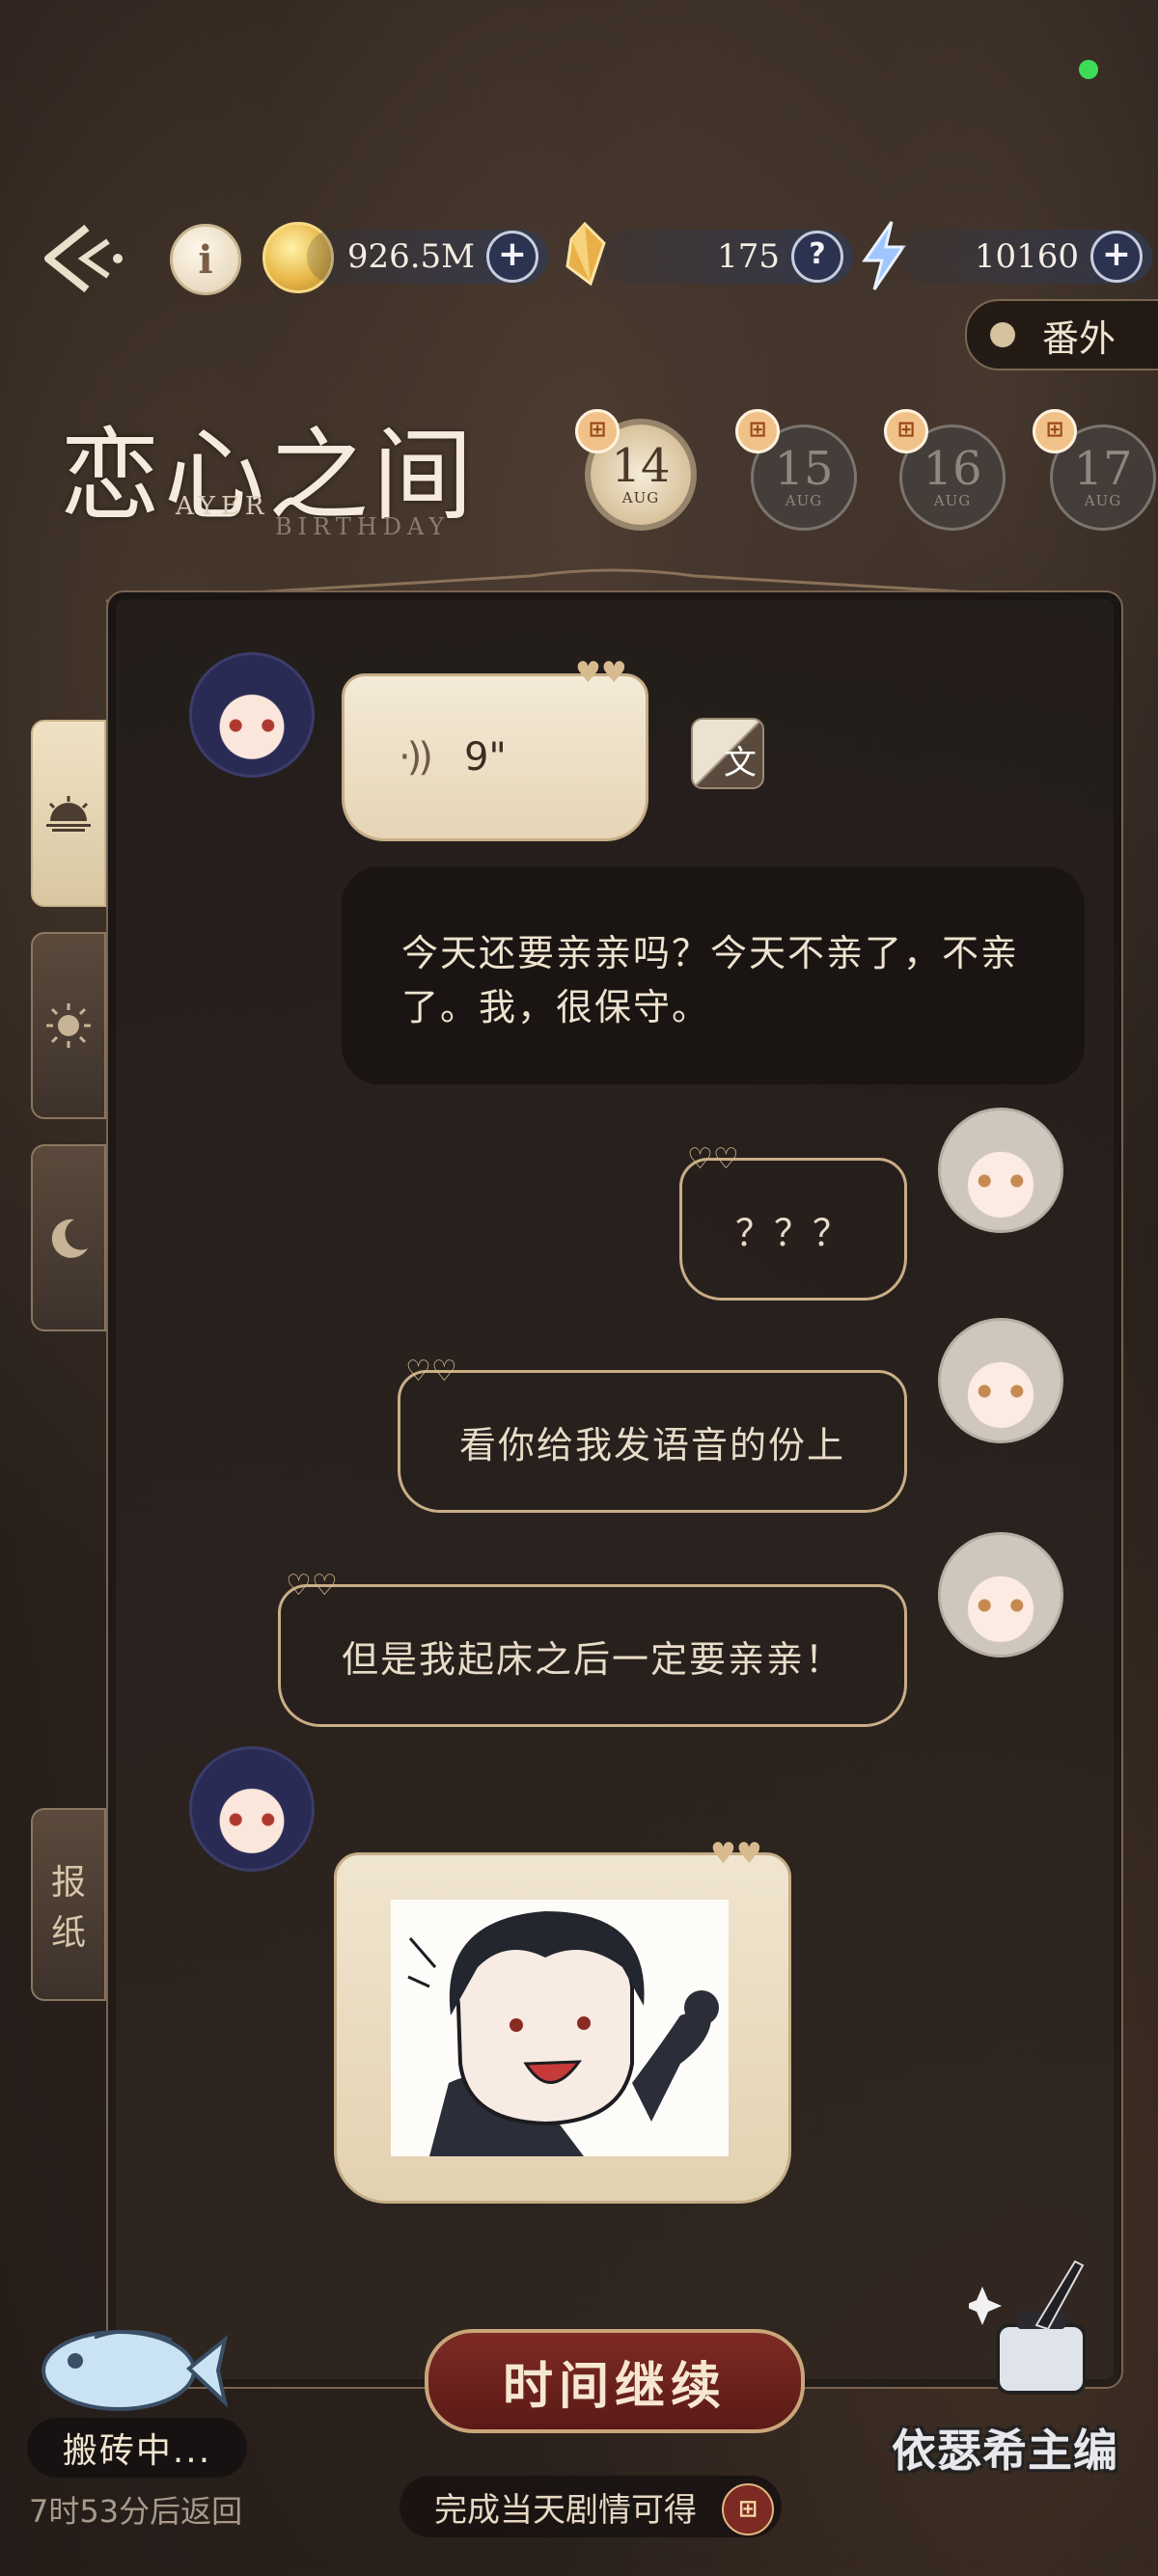 The width and height of the screenshot is (1158, 2576). I want to click on reply-text-1: ？？？, so click(792, 1233).